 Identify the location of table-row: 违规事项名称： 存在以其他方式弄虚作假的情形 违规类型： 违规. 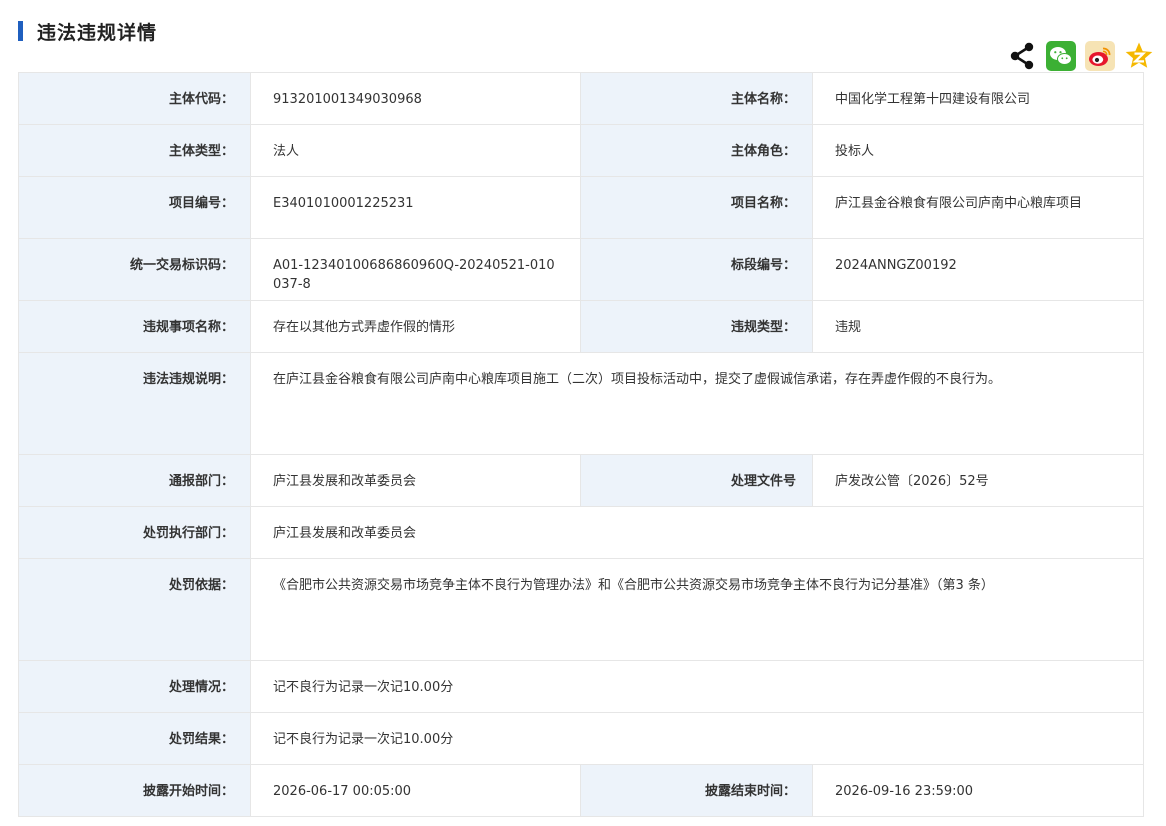
(581, 326).